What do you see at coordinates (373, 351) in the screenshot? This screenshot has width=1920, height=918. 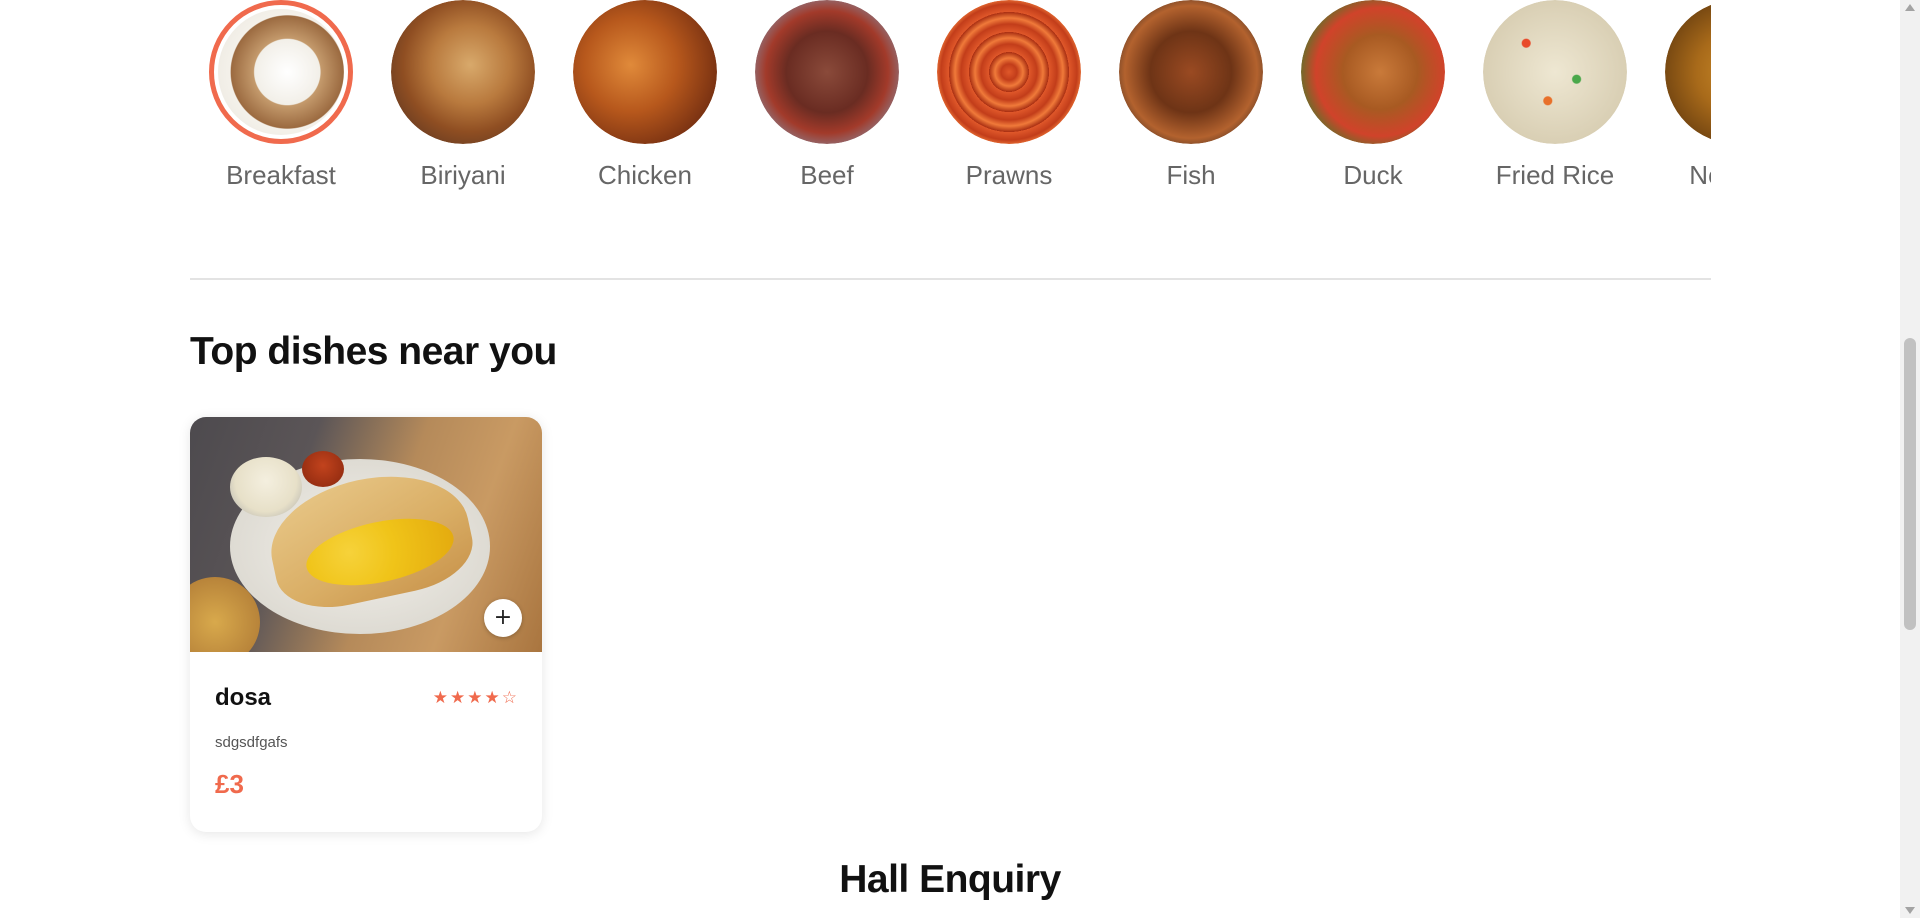 I see `top-dishes-title: Top dishes near you` at bounding box center [373, 351].